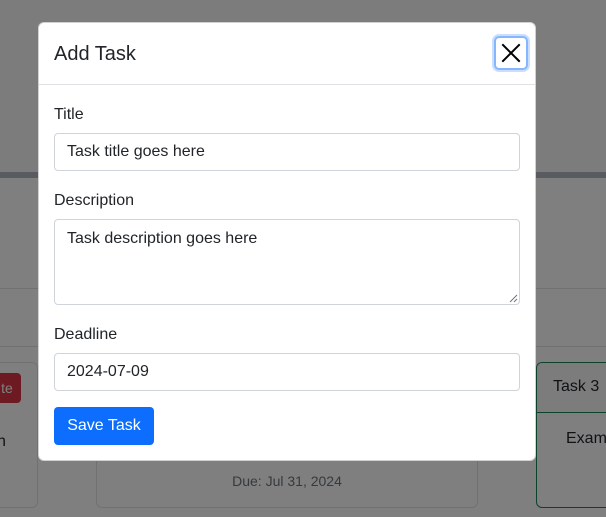 The height and width of the screenshot is (517, 606). What do you see at coordinates (287, 262) in the screenshot?
I see `description-textarea: Task description goes here` at bounding box center [287, 262].